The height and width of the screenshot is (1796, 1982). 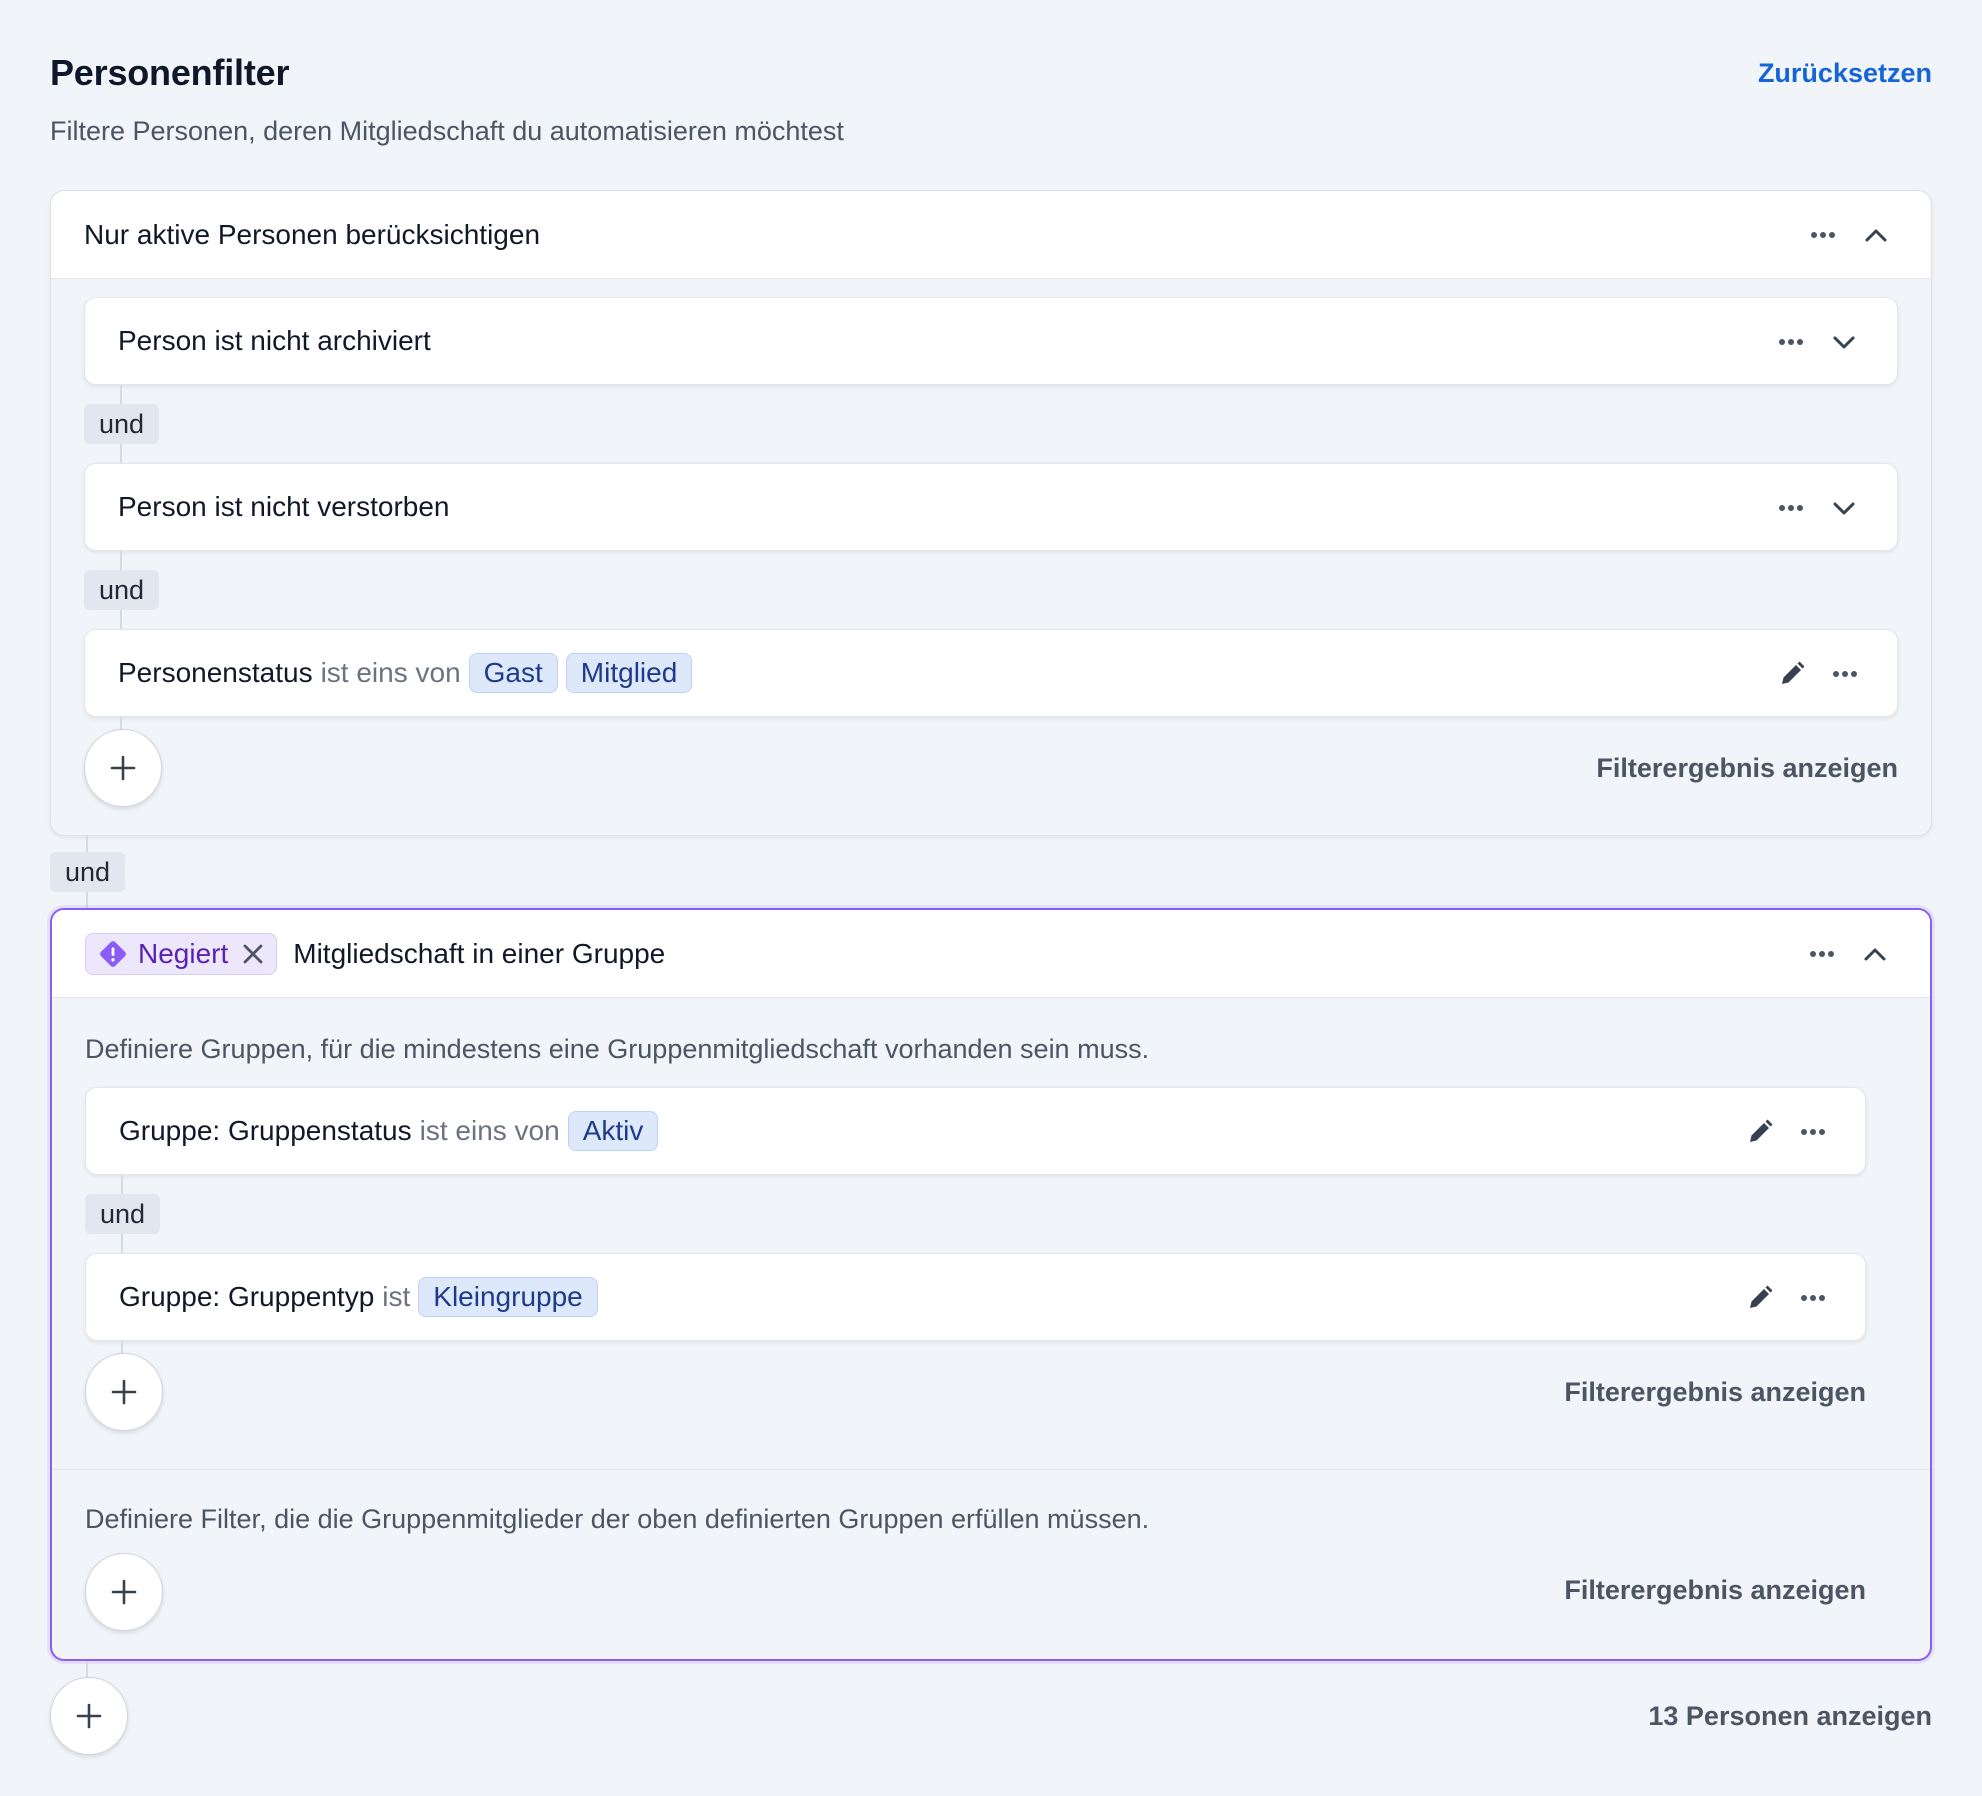 What do you see at coordinates (265, 1130) in the screenshot?
I see `filter-field: Gruppe: Gruppenstatus` at bounding box center [265, 1130].